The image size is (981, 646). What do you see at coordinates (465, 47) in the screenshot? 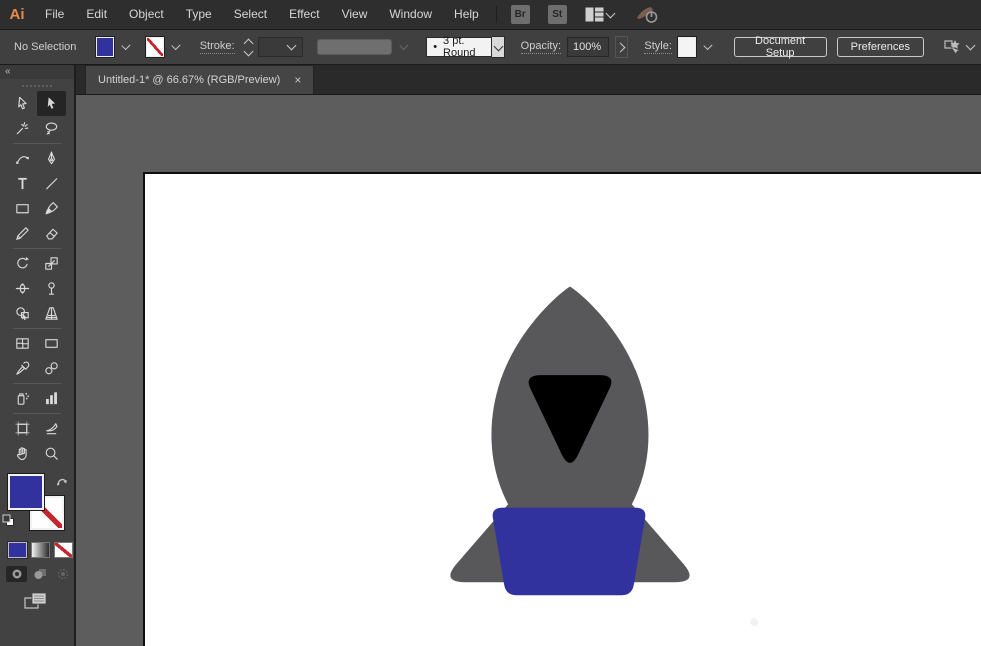
I see `brush-definition-combo: • 3 pt. Round` at bounding box center [465, 47].